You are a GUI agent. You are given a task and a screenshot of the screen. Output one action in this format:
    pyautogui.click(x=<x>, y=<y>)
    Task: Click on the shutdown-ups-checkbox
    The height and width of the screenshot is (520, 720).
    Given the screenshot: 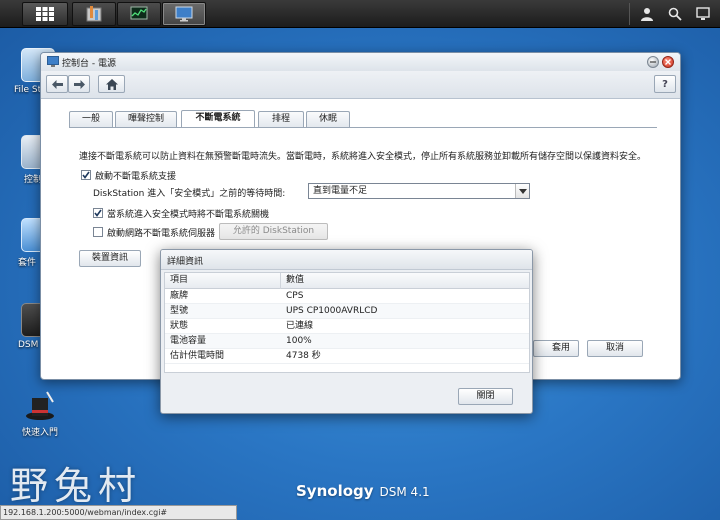 What is the action you would take?
    pyautogui.click(x=98, y=213)
    